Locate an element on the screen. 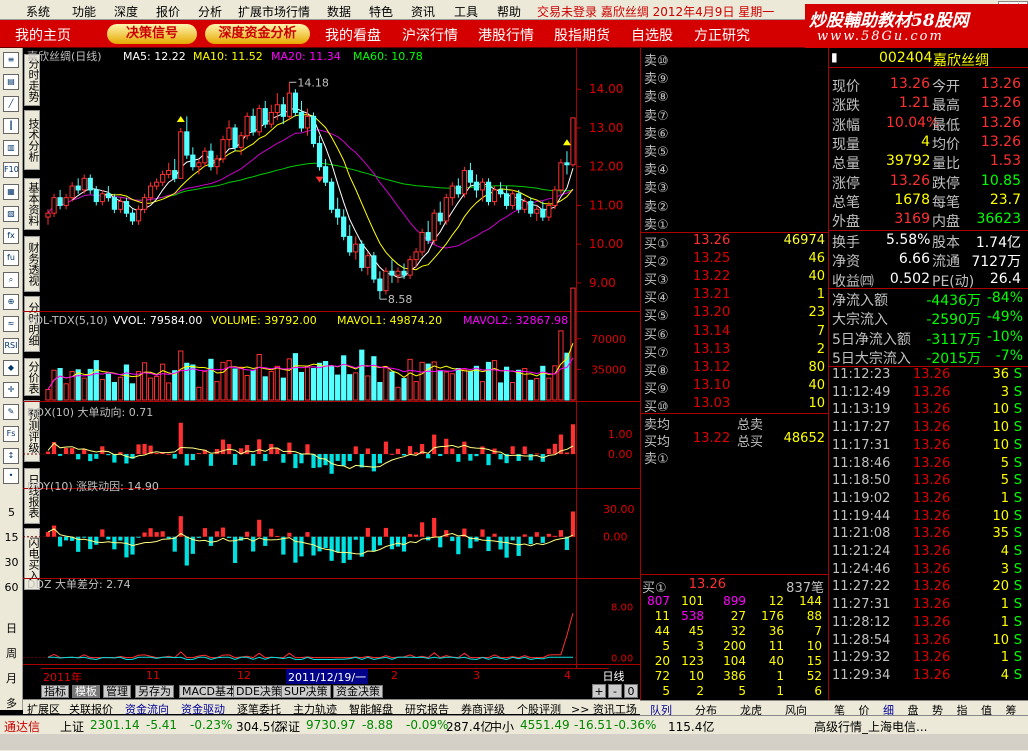 The image size is (1028, 751). grid-icon: ▤ is located at coordinates (11, 82).